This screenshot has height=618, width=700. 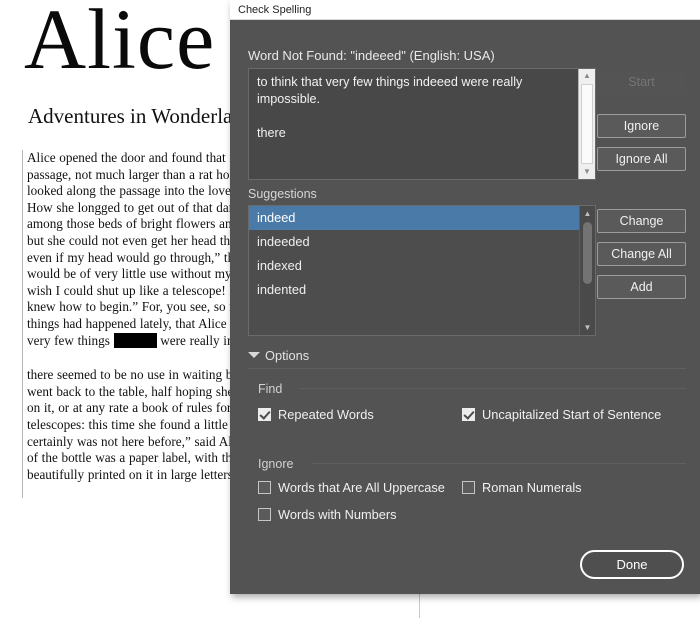 What do you see at coordinates (410, 116) in the screenshot?
I see `context-blank-line` at bounding box center [410, 116].